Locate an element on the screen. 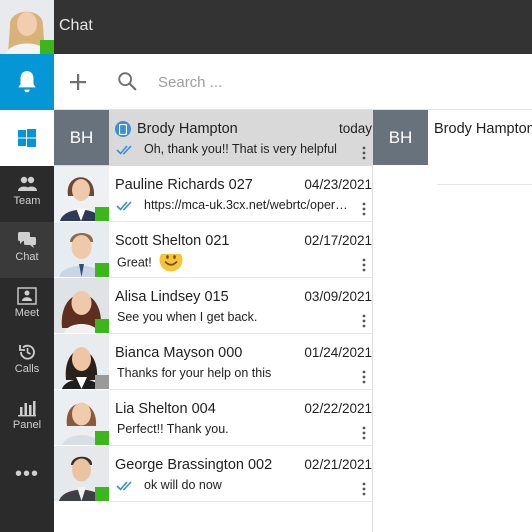 The image size is (532, 532). message-date: 03/09/2021 is located at coordinates (338, 296).